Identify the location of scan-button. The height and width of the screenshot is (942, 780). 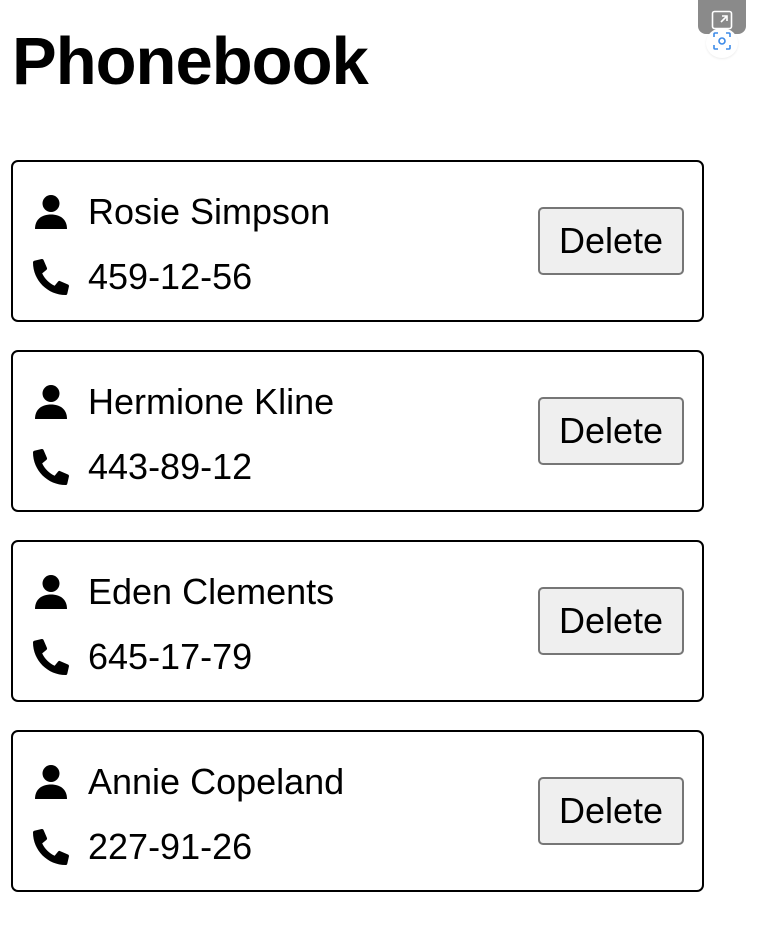
(722, 43).